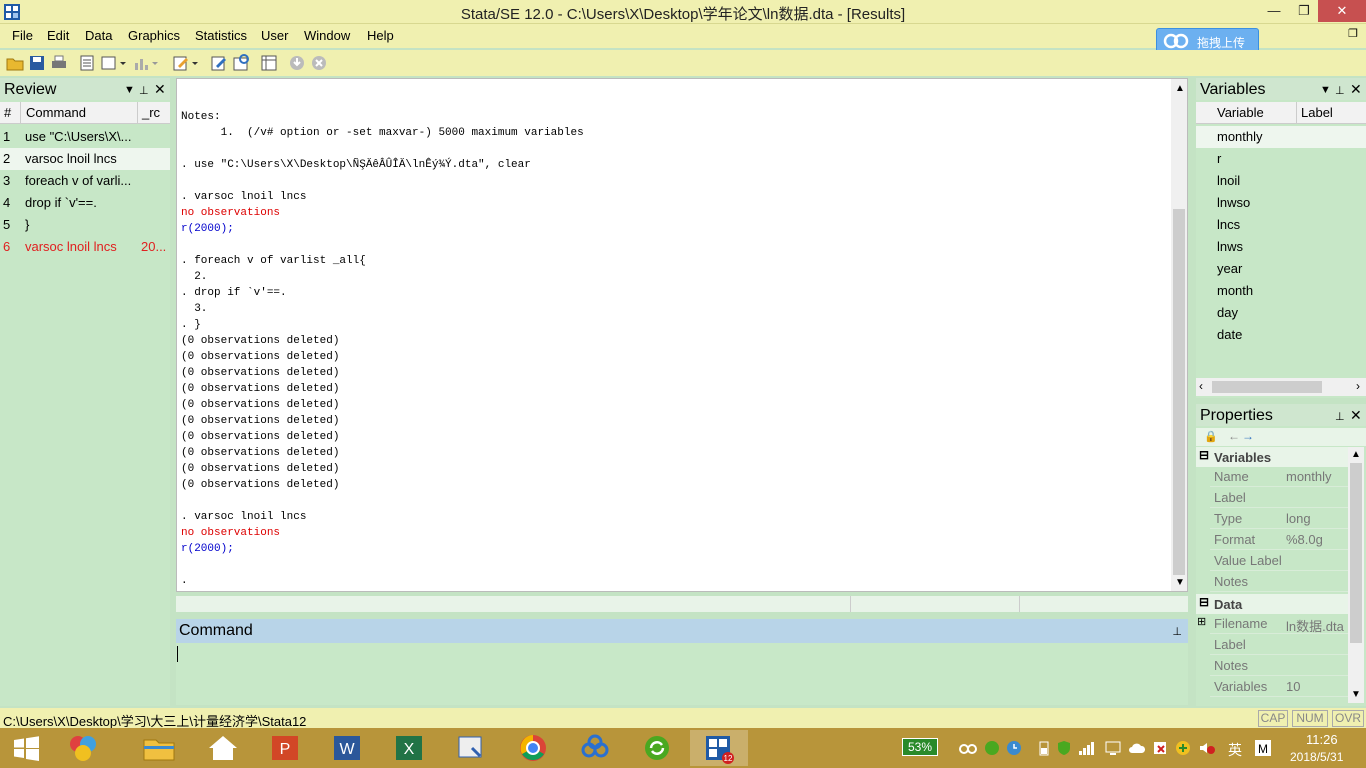 The width and height of the screenshot is (1366, 768). I want to click on variable-row: month, so click(1281, 291).